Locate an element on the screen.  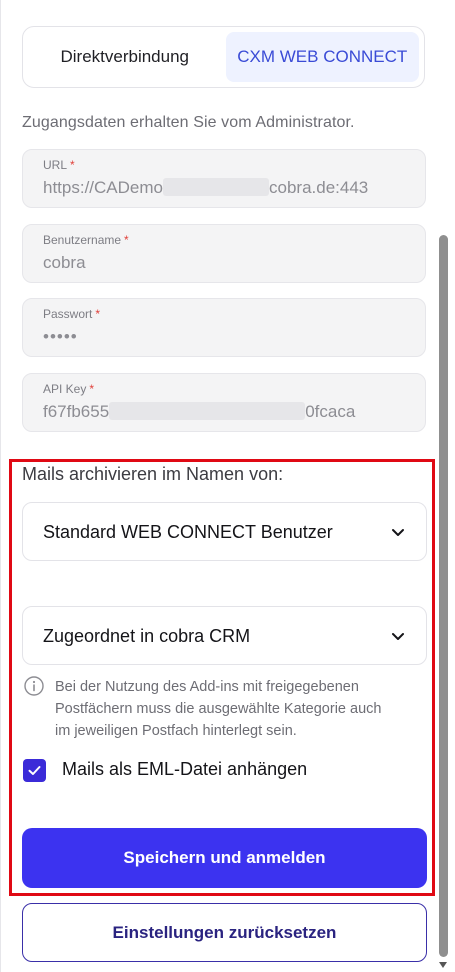
url-label: URL * is located at coordinates (59, 165).